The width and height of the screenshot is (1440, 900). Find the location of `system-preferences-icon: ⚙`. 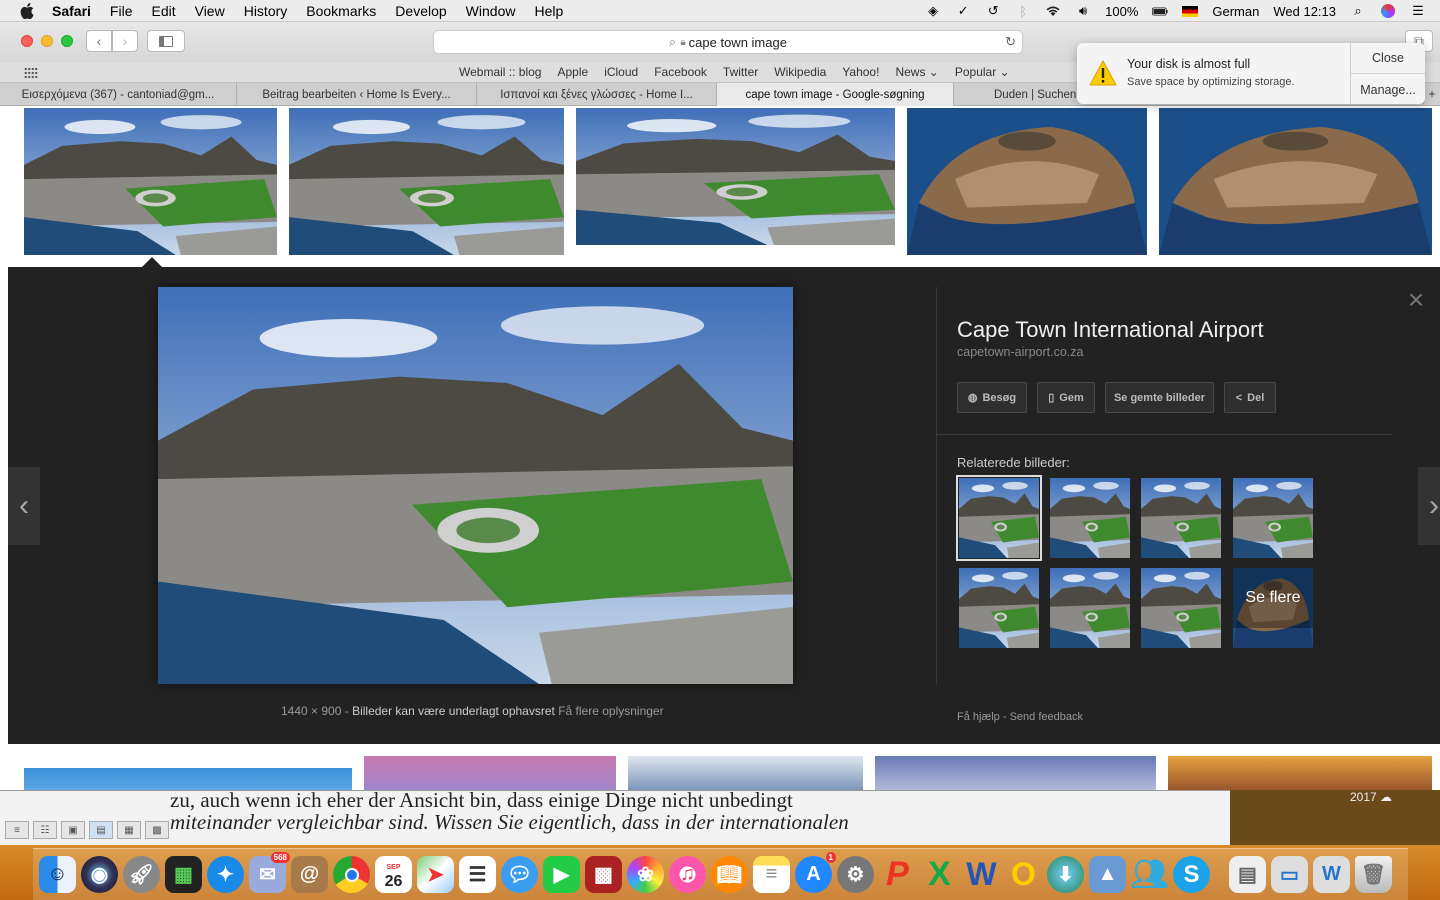

system-preferences-icon: ⚙ is located at coordinates (855, 874).